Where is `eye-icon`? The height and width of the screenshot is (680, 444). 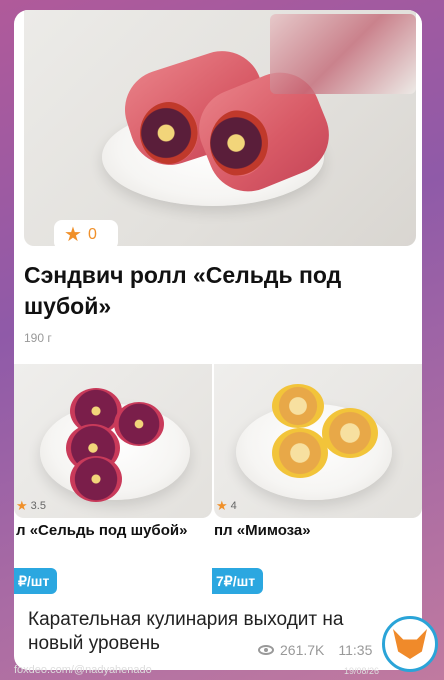 eye-icon is located at coordinates (266, 650).